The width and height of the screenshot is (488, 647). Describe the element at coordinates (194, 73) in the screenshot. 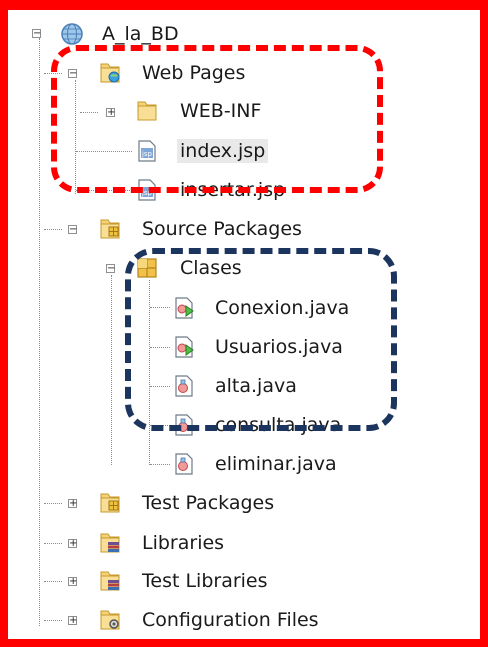

I see `web-pages-label: Web Pages` at that location.